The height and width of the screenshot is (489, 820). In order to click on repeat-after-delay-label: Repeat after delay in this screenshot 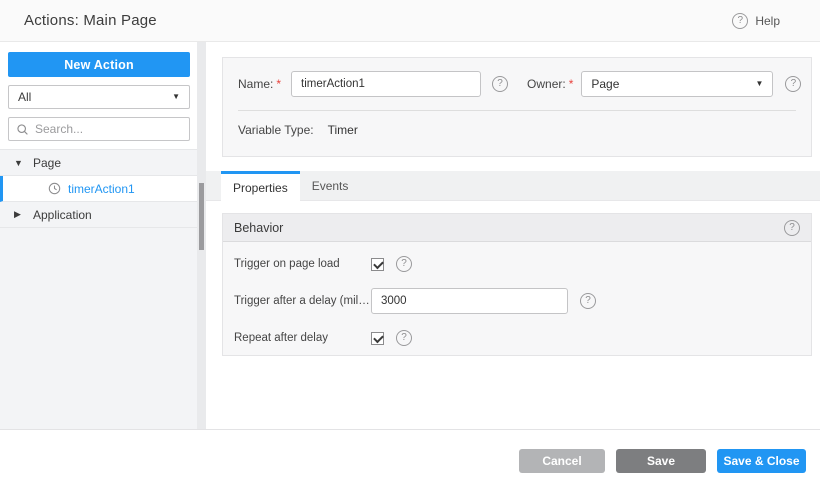, I will do `click(281, 338)`.